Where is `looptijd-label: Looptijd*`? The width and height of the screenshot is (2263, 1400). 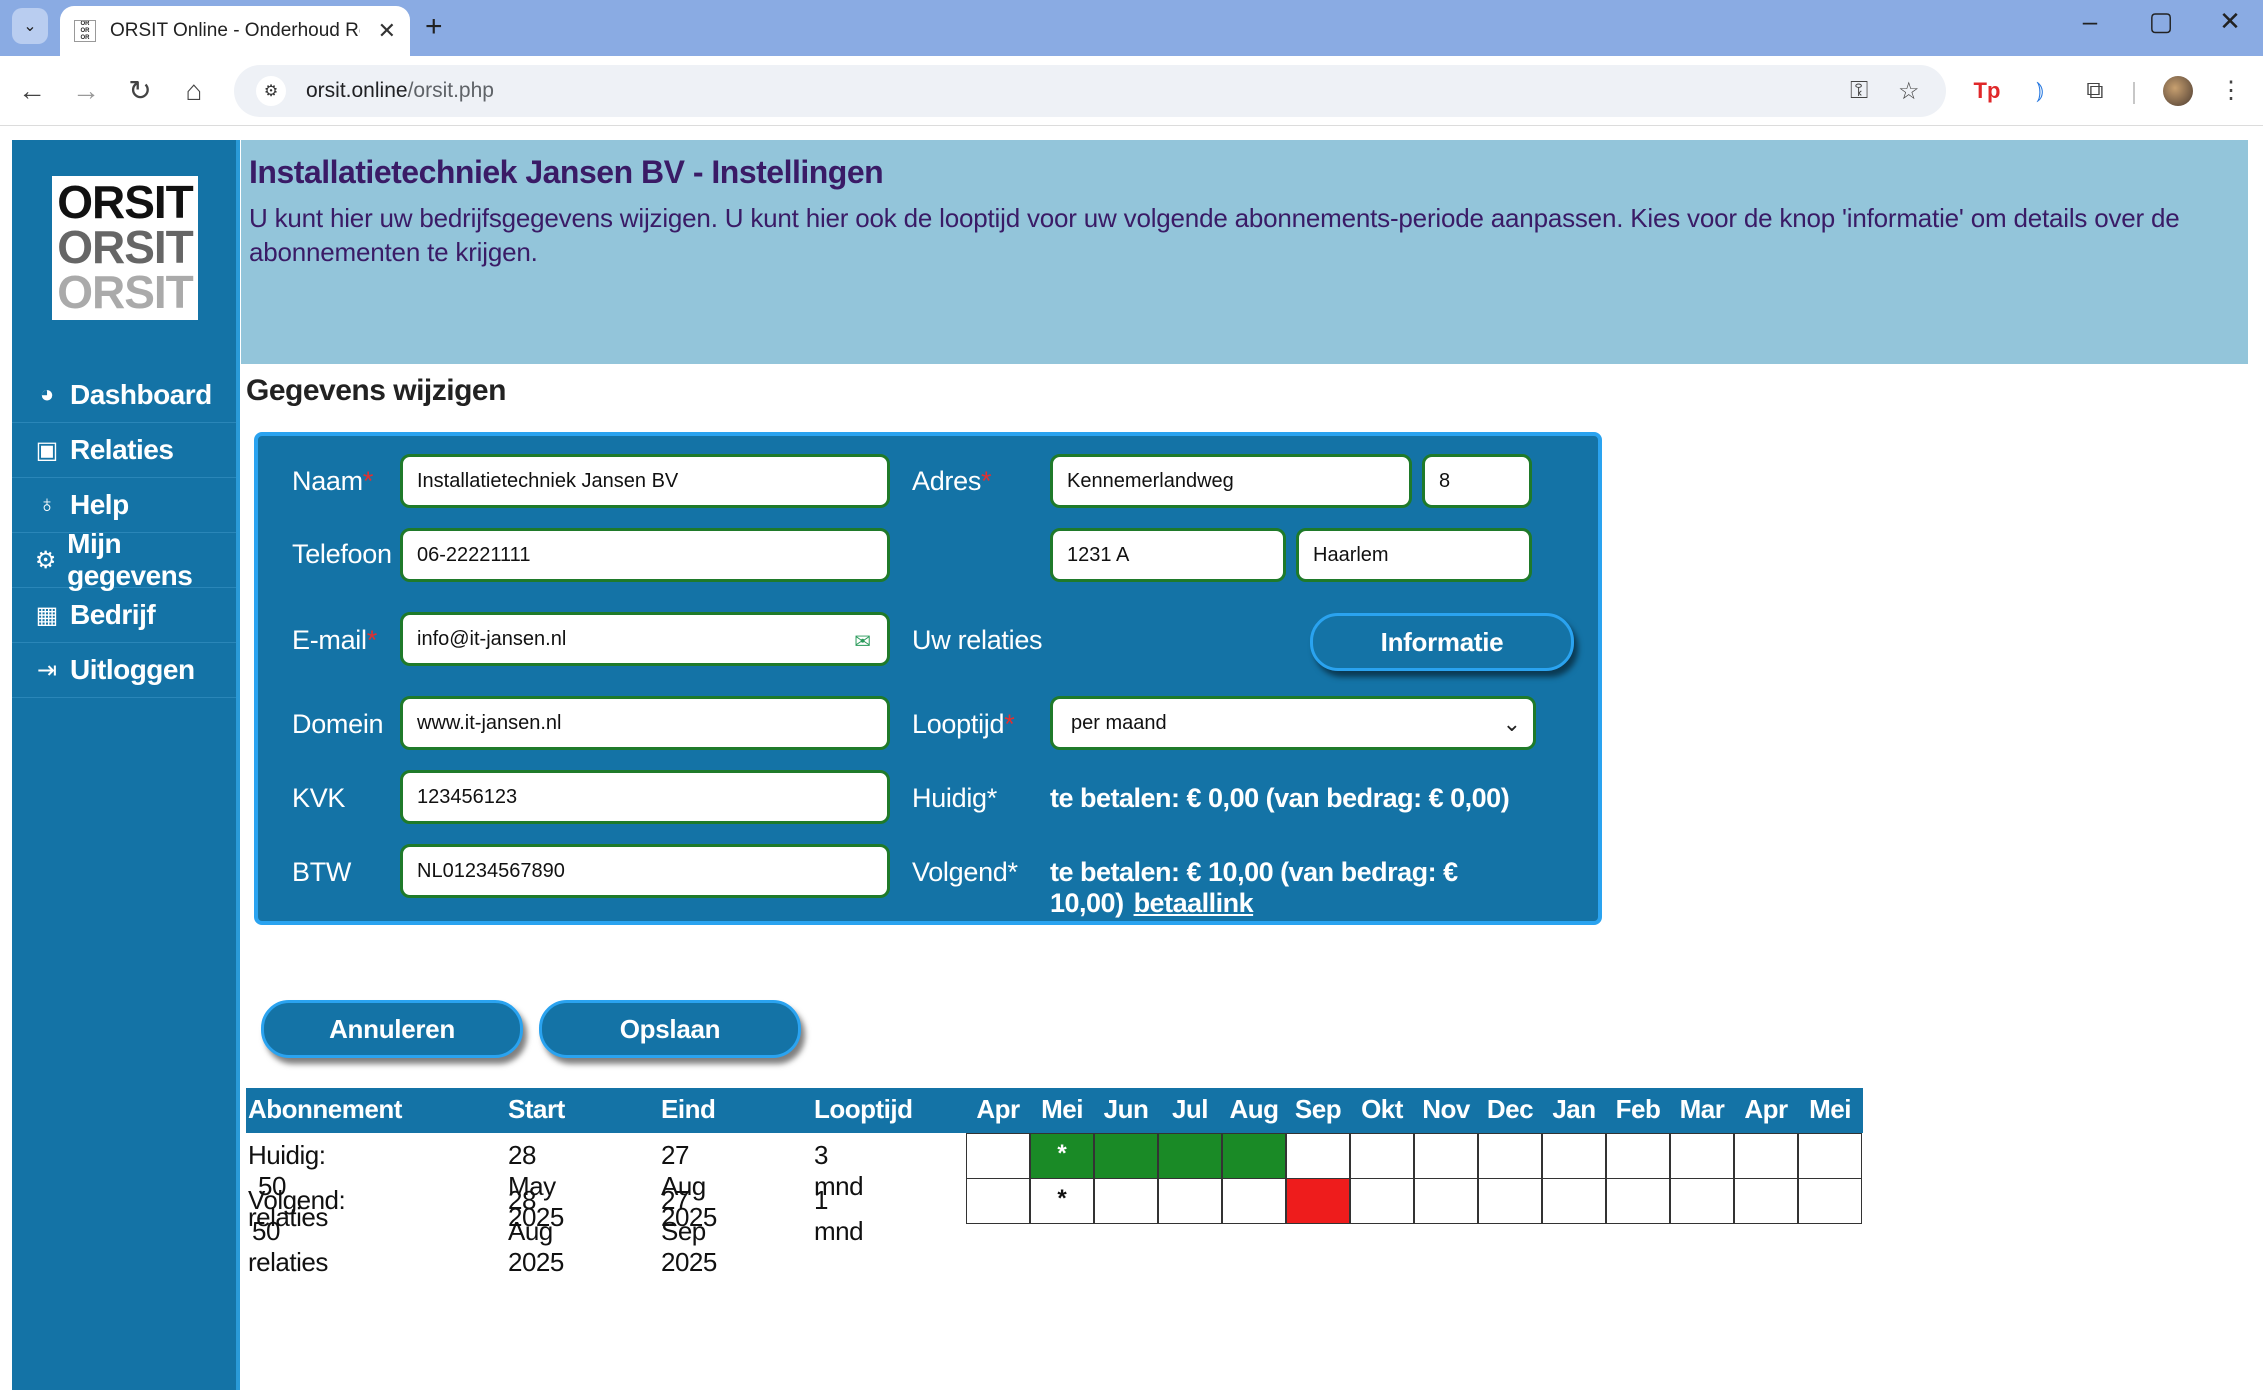
looptijd-label: Looptijd* is located at coordinates (963, 724).